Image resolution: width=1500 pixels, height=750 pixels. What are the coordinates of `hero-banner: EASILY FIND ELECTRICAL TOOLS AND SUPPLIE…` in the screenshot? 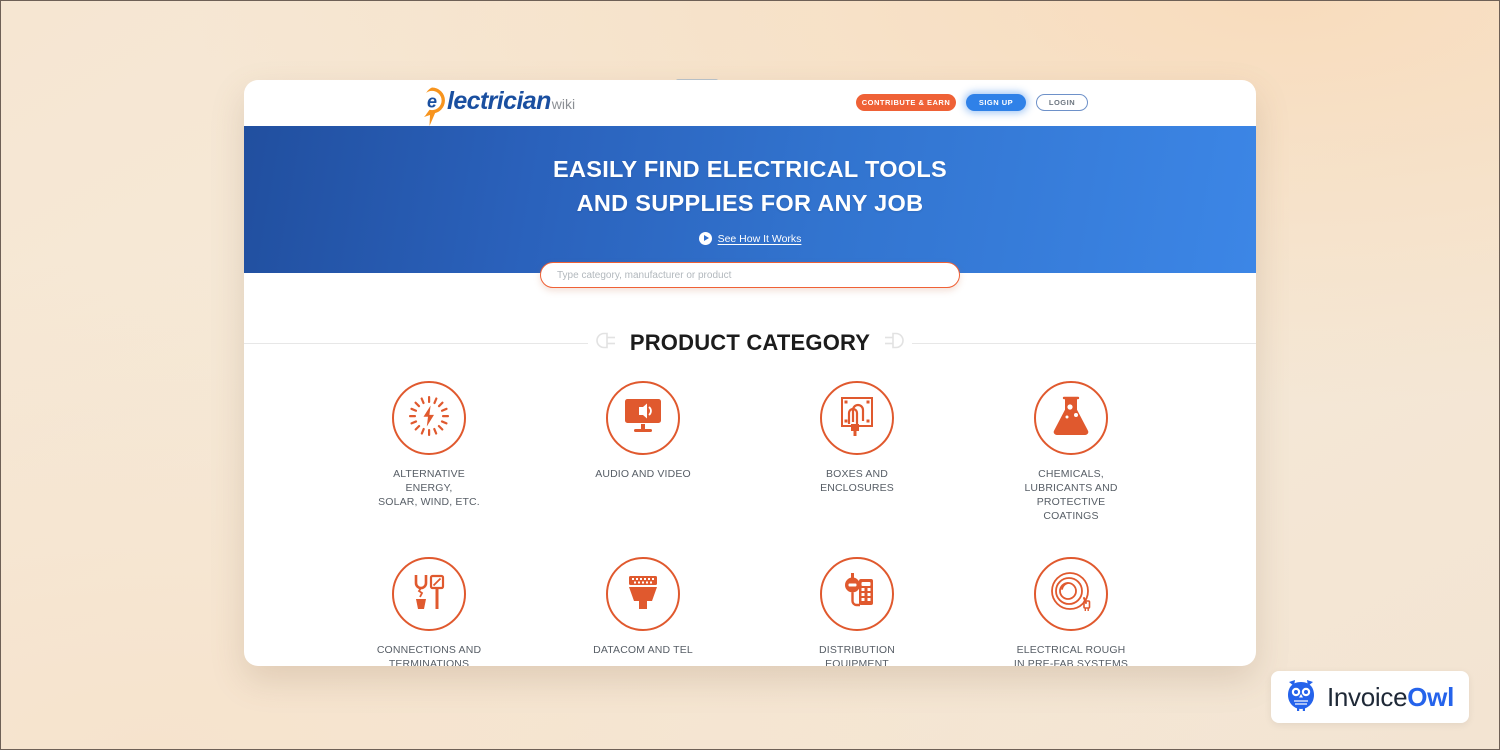 It's located at (750, 199).